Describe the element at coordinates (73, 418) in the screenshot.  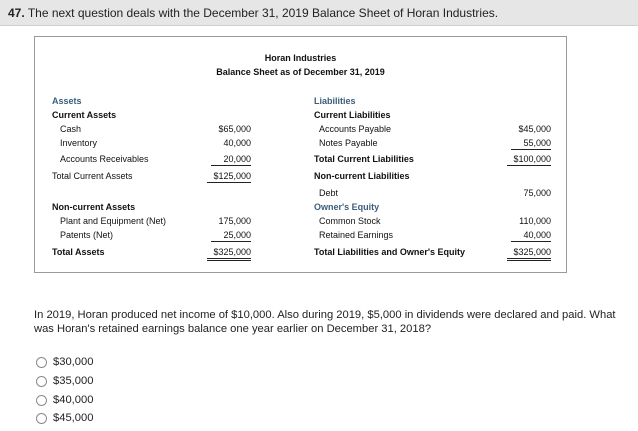
I see `option-label: $45,000` at that location.